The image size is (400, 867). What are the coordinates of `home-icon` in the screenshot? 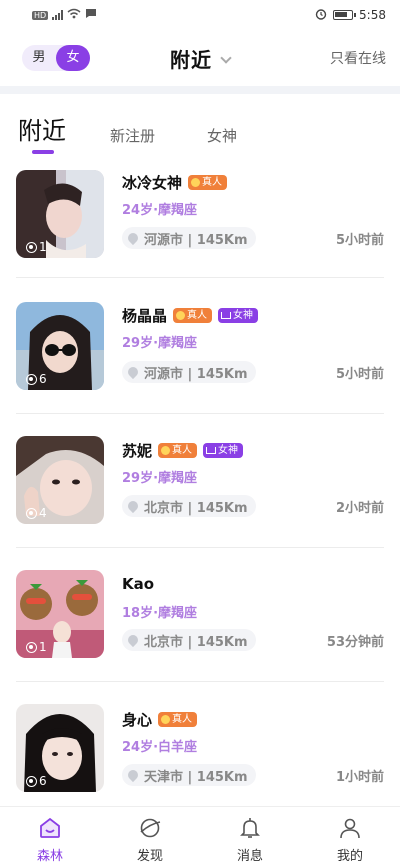 It's located at (50, 828).